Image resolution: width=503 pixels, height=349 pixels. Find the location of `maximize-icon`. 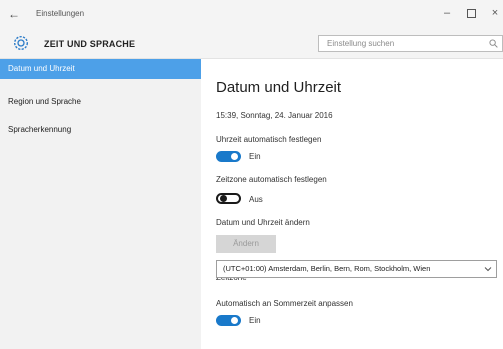

maximize-icon is located at coordinates (471, 13).